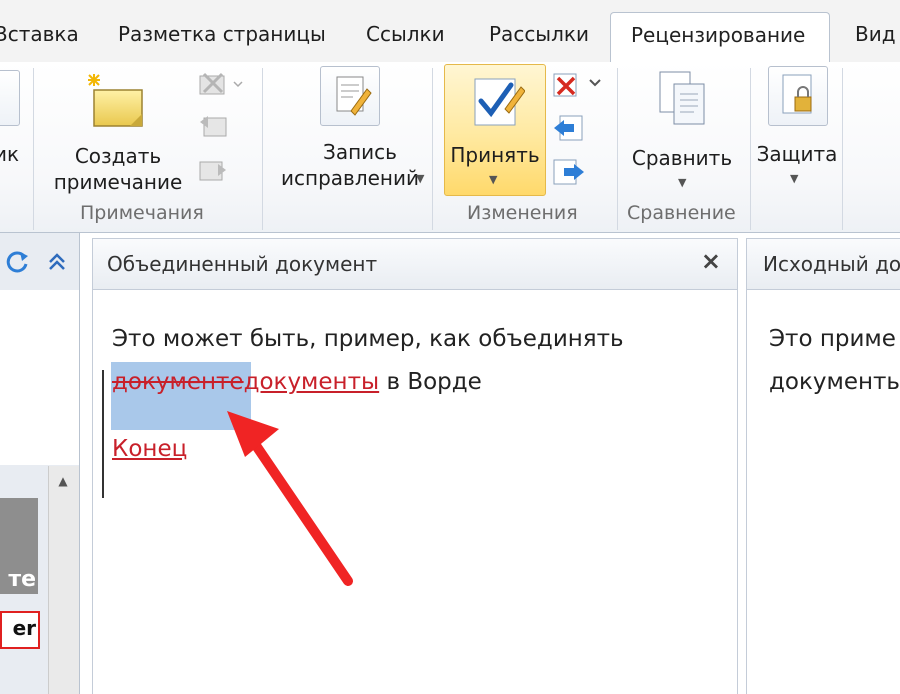  What do you see at coordinates (681, 213) in the screenshot?
I see `compare-group-label: Сравнение` at bounding box center [681, 213].